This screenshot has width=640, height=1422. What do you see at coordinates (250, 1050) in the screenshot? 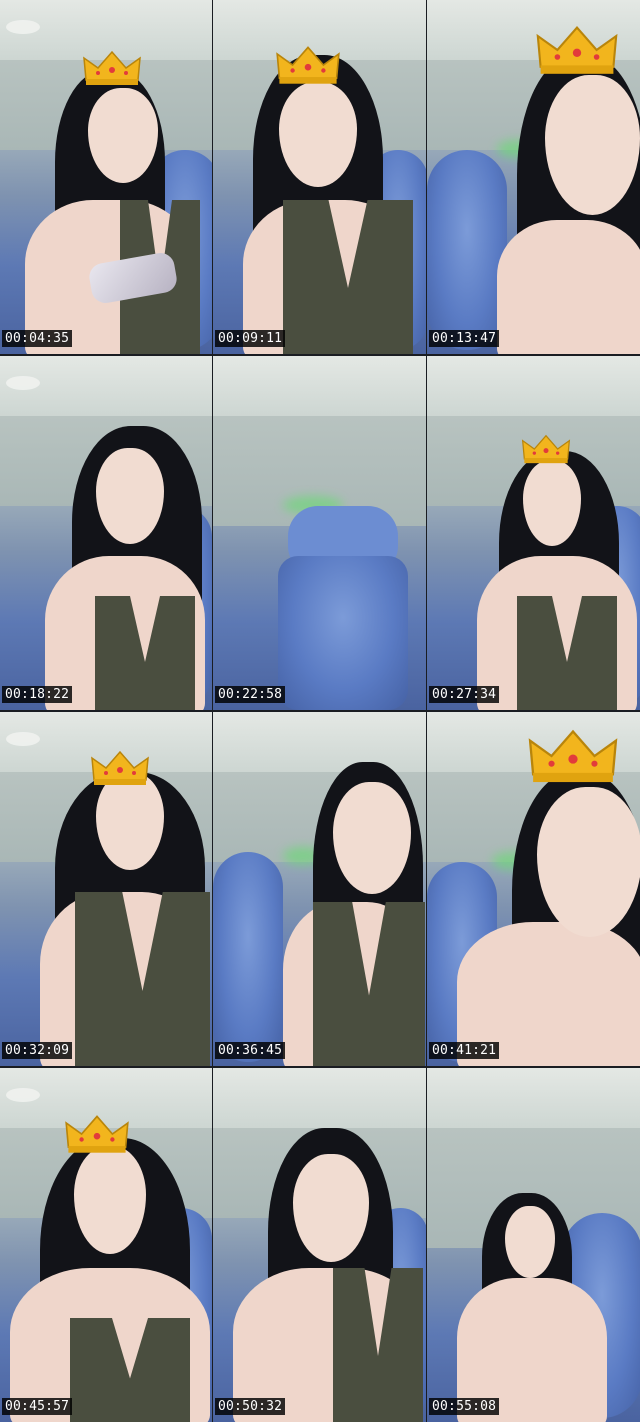
I see `timestamp: 00:36:45` at bounding box center [250, 1050].